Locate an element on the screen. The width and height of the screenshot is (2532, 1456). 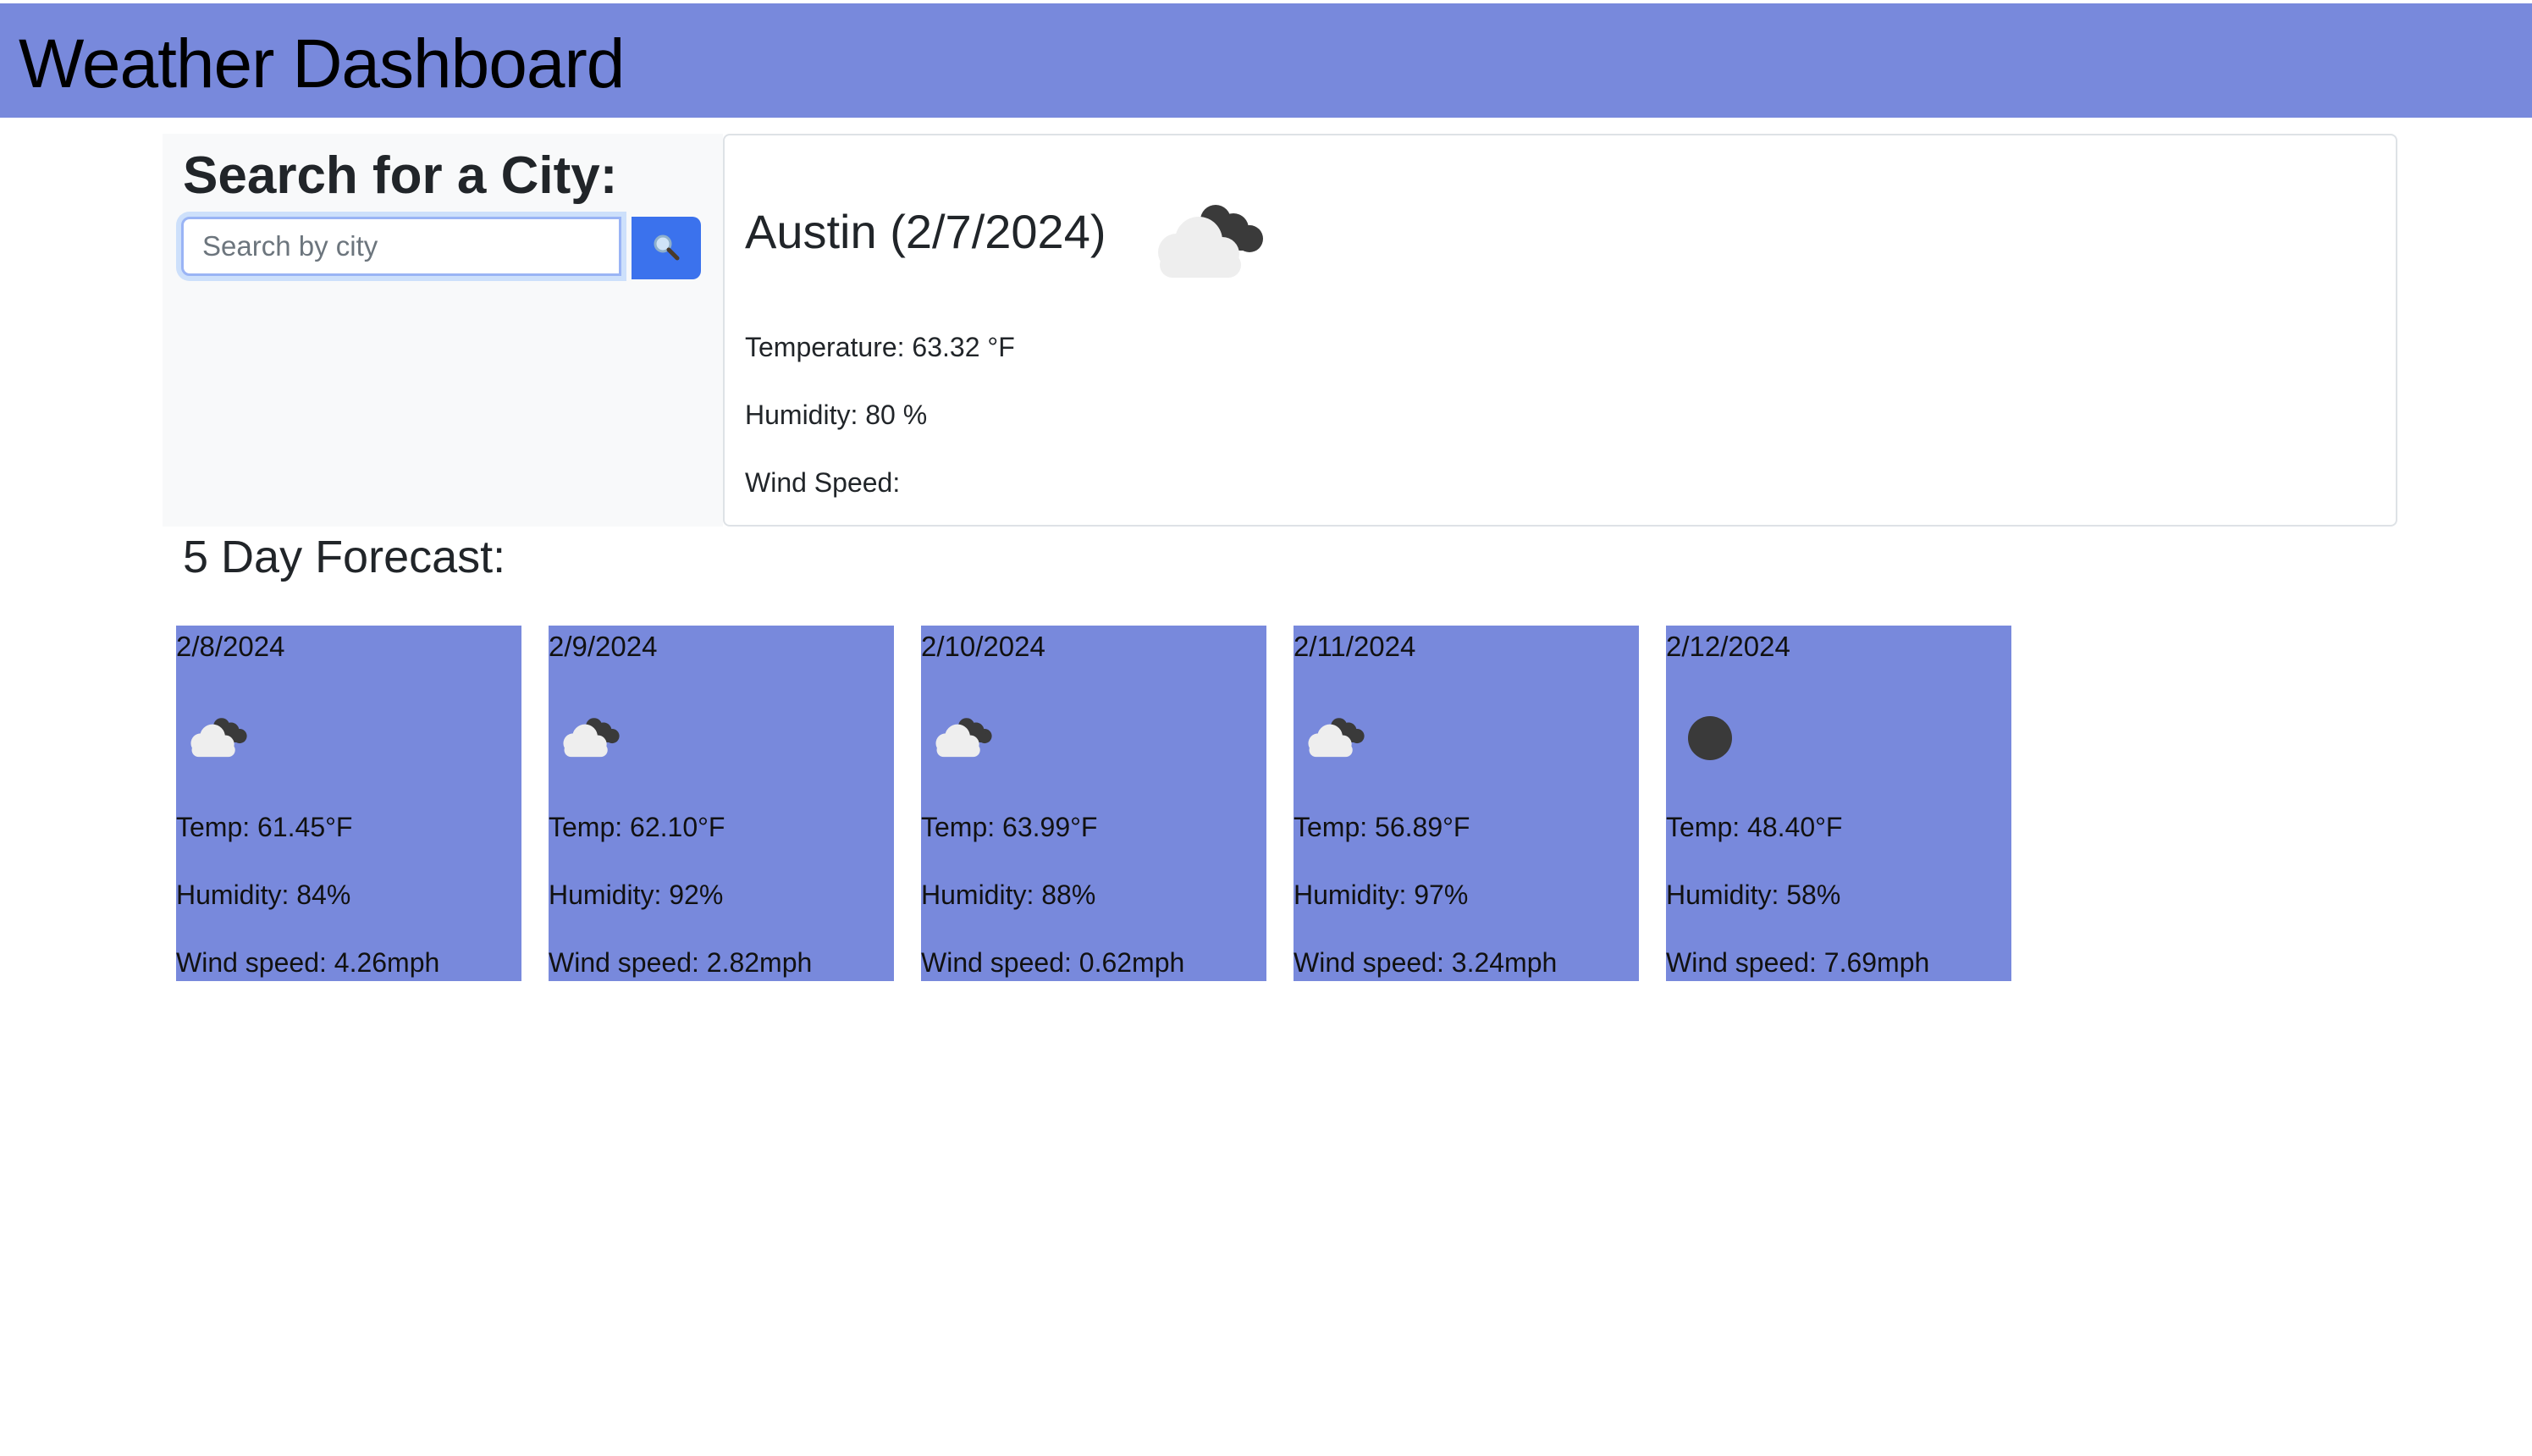
forecast-wind-speed: Wind speed: 4.26mph is located at coordinates (308, 962).